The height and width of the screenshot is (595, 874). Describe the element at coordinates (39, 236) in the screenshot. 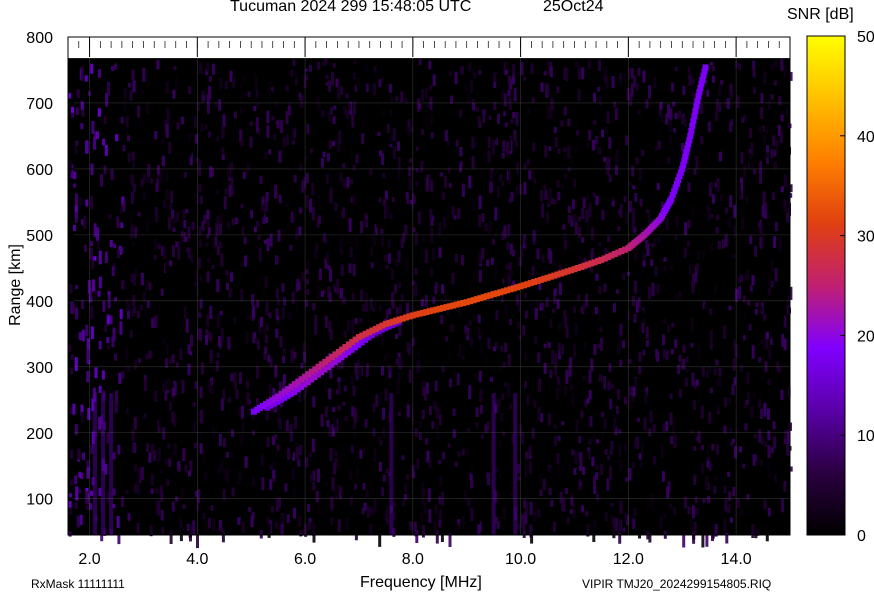

I see `y-tick-label: 500` at that location.